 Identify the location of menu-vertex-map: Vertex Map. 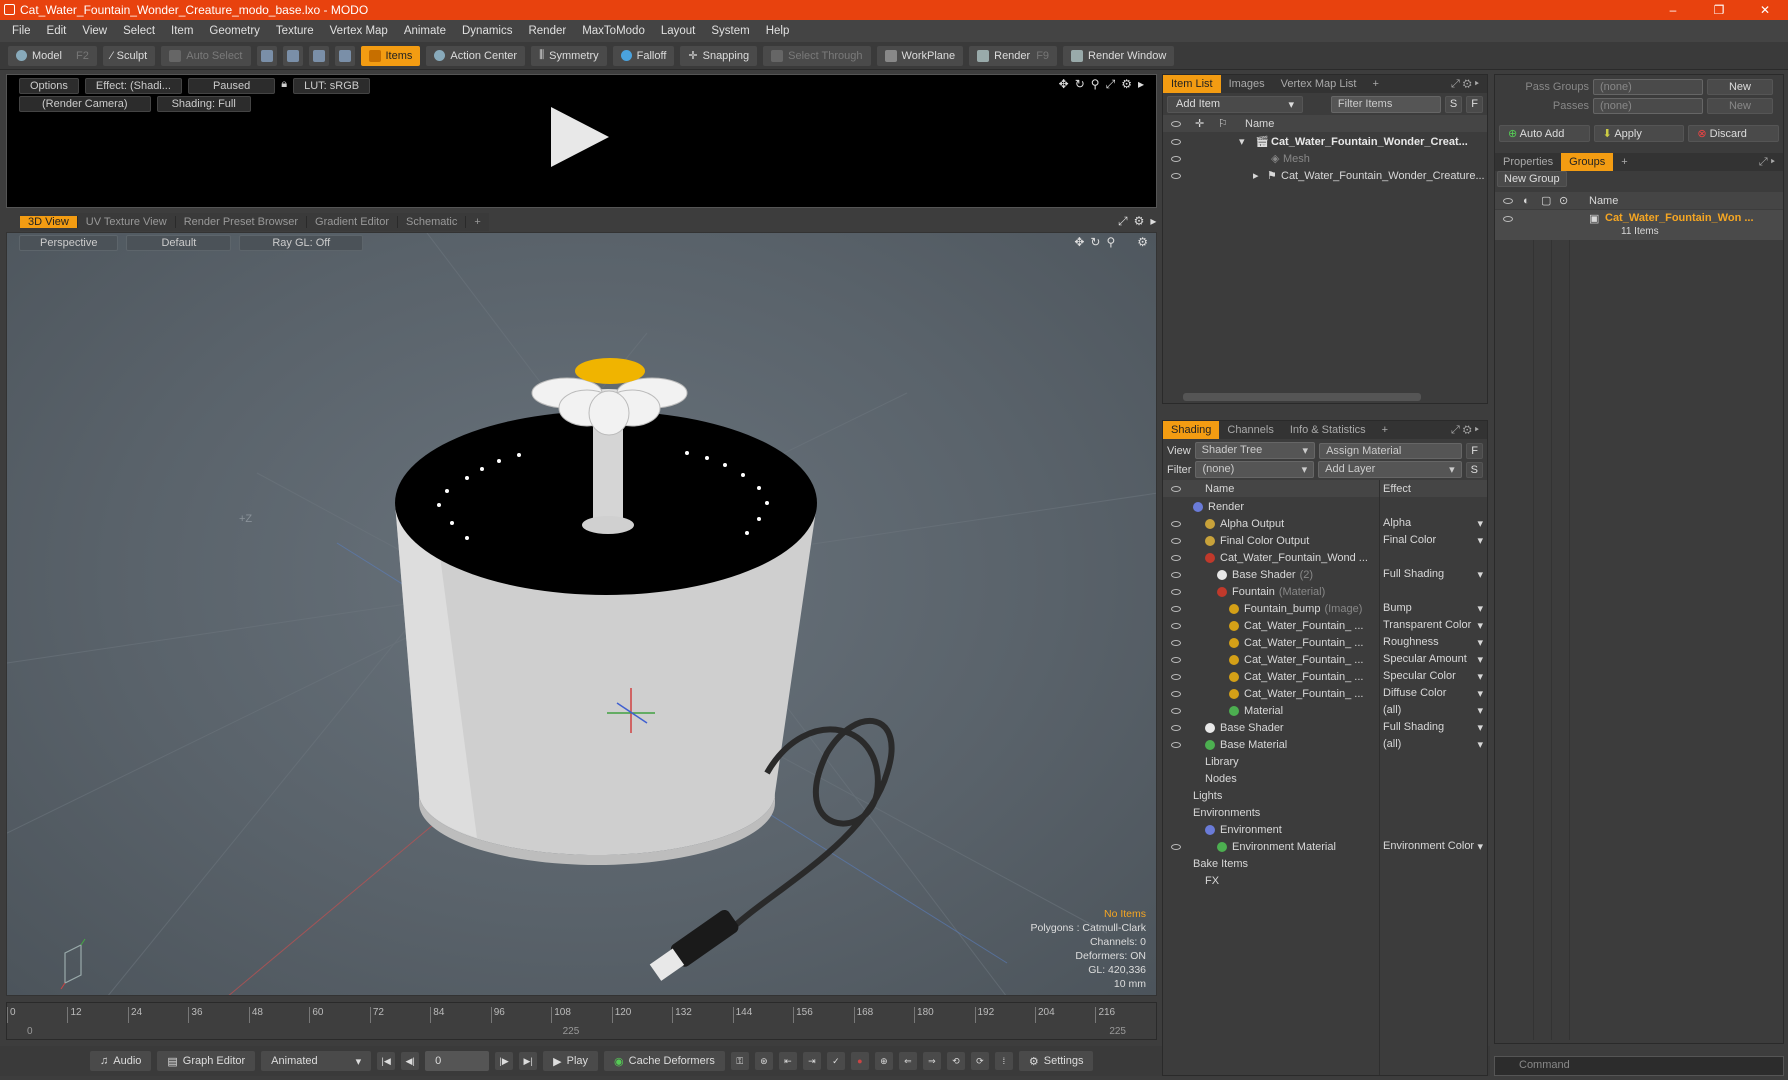
(359, 31).